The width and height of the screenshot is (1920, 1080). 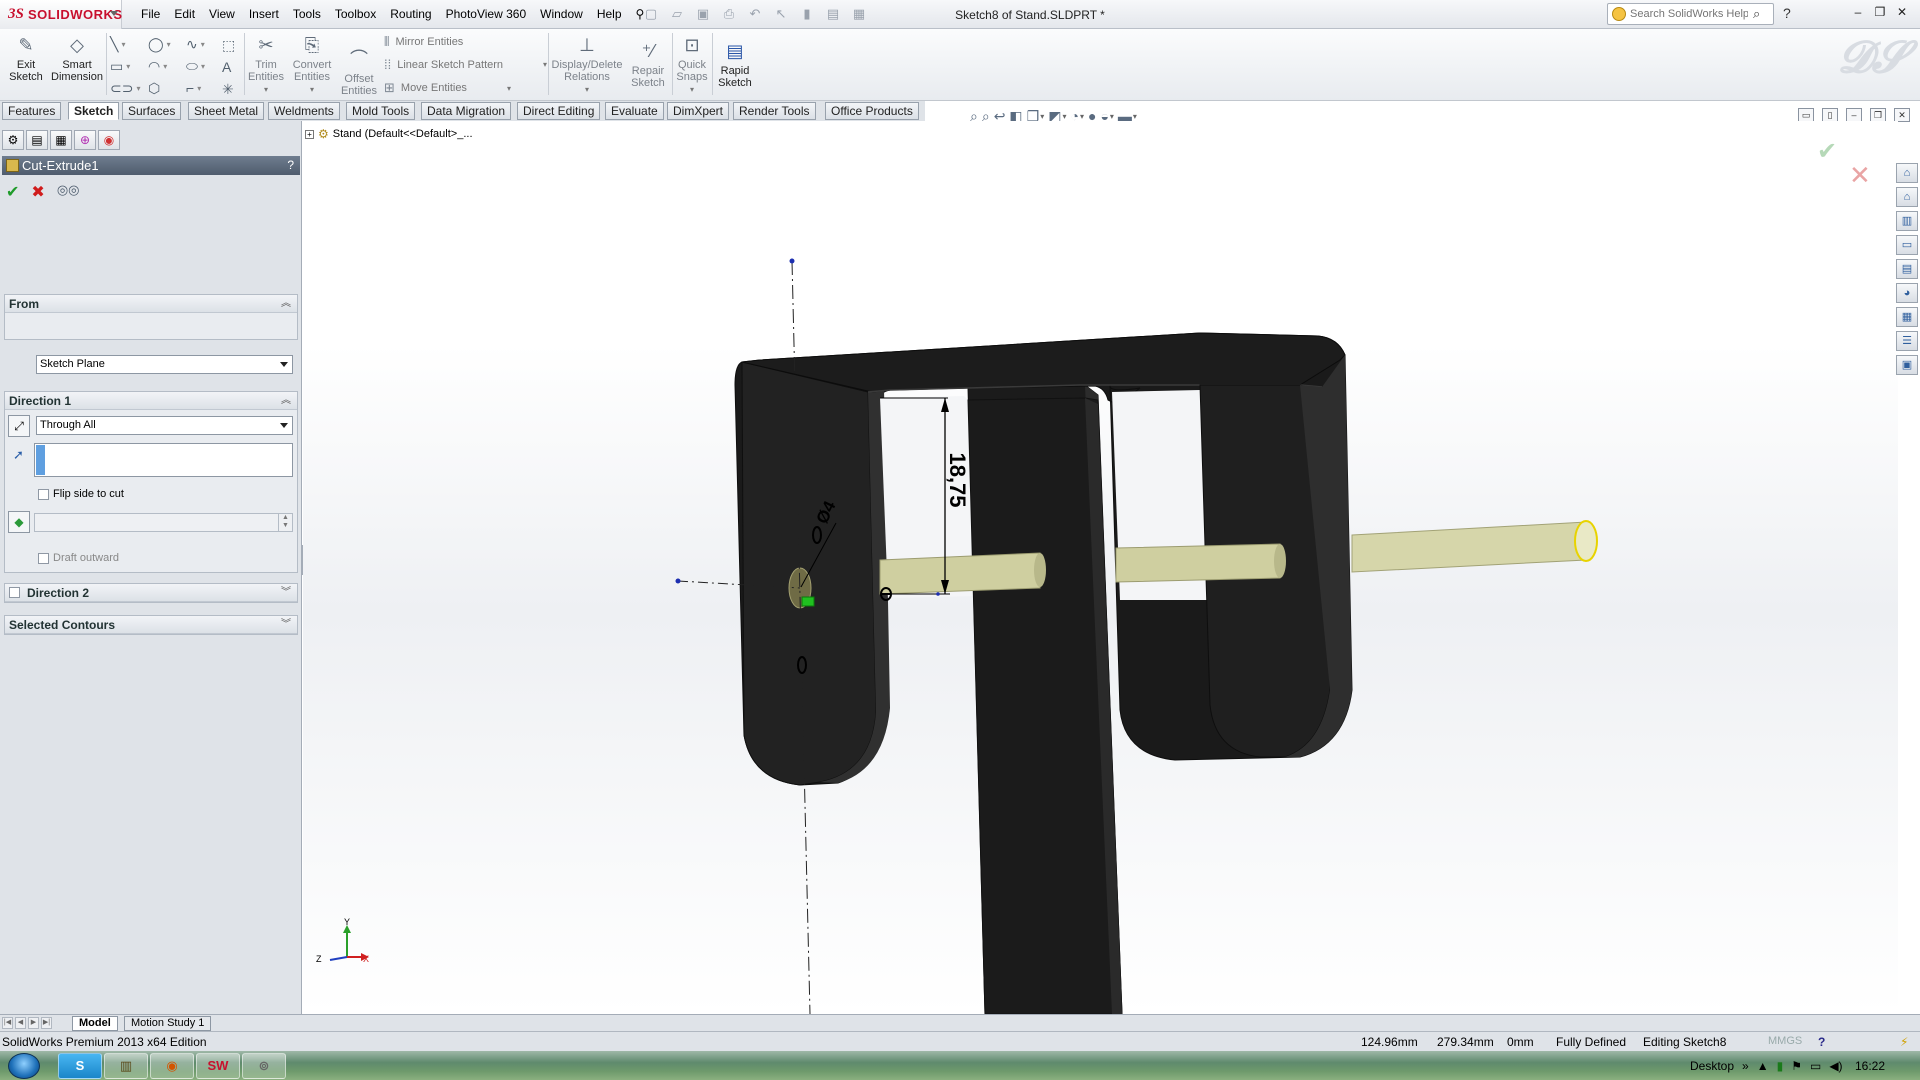 What do you see at coordinates (228, 89) in the screenshot?
I see `point-icon: ✳` at bounding box center [228, 89].